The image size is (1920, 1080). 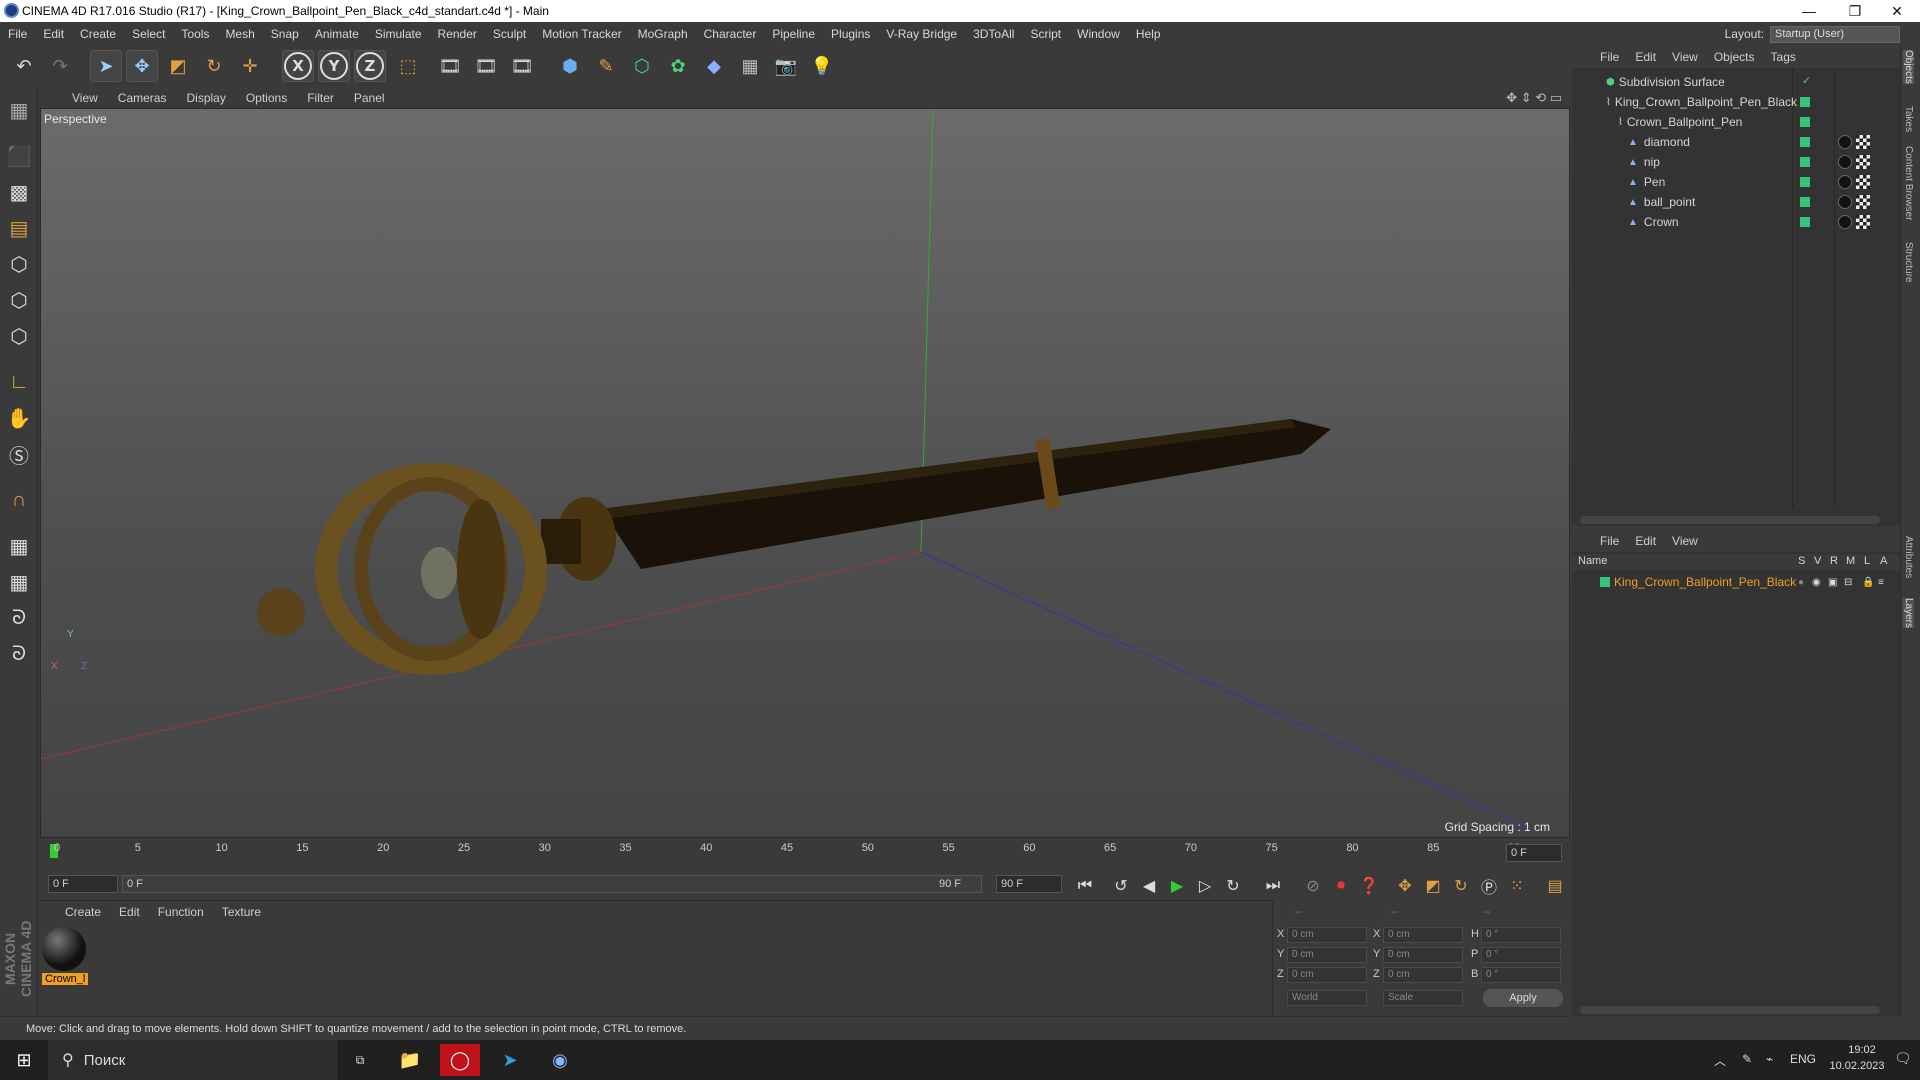 What do you see at coordinates (1736, 122) in the screenshot?
I see `object-row-null: ⌇ Crown_Ballpoint_Pen` at bounding box center [1736, 122].